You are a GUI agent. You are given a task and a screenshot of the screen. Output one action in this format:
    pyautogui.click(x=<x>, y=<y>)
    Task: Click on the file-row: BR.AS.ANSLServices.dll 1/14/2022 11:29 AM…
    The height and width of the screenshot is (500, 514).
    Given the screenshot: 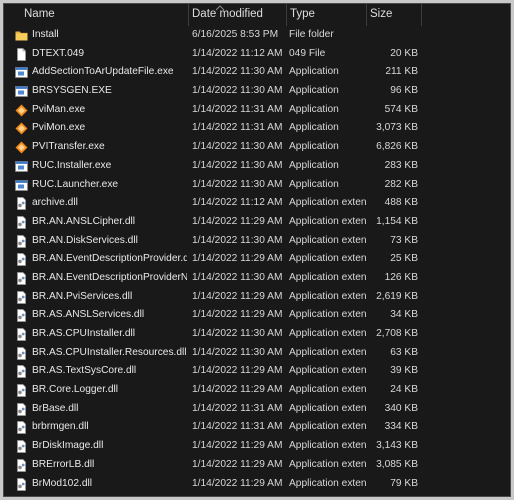 What is the action you would take?
    pyautogui.click(x=257, y=315)
    